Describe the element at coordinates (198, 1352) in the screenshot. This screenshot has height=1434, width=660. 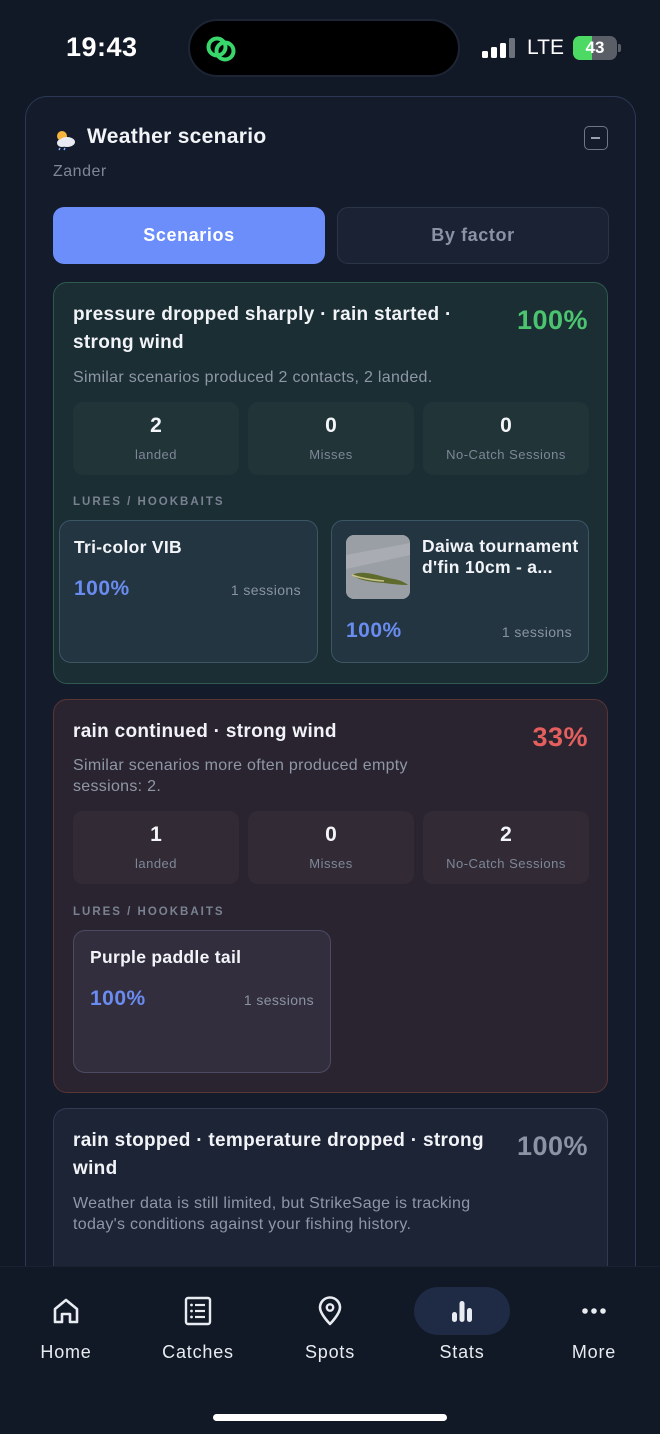
I see `nav-label: Catches` at that location.